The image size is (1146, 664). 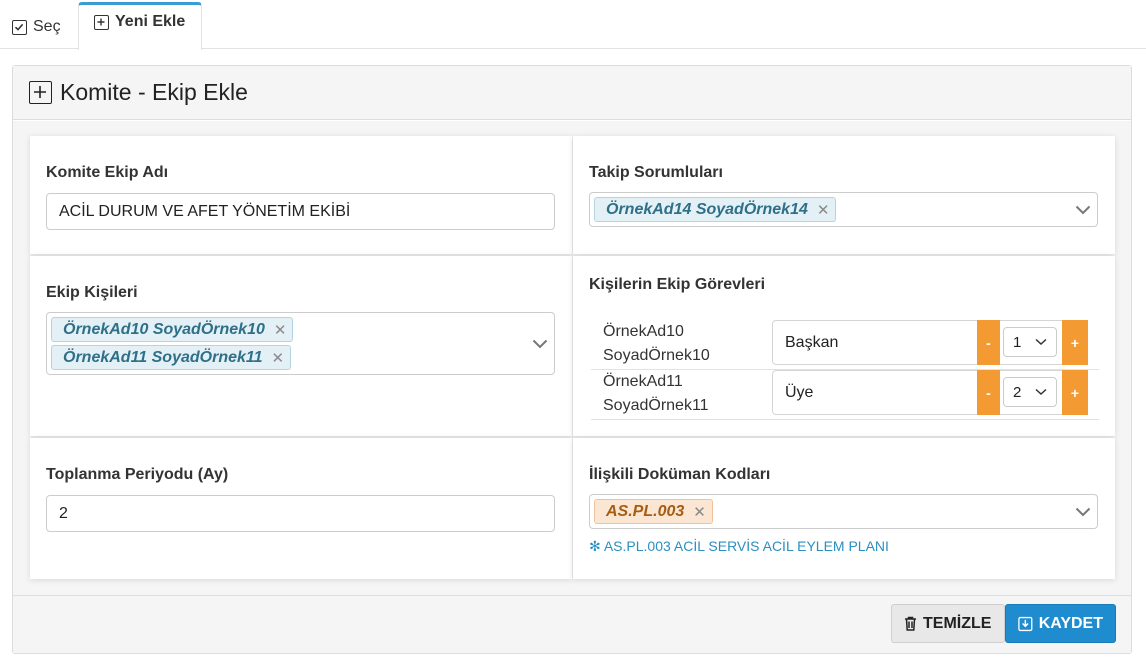 I want to click on team-name-input: ACİL DURUM VE AFET YÖNETİM EKİBİ, so click(x=300, y=211).